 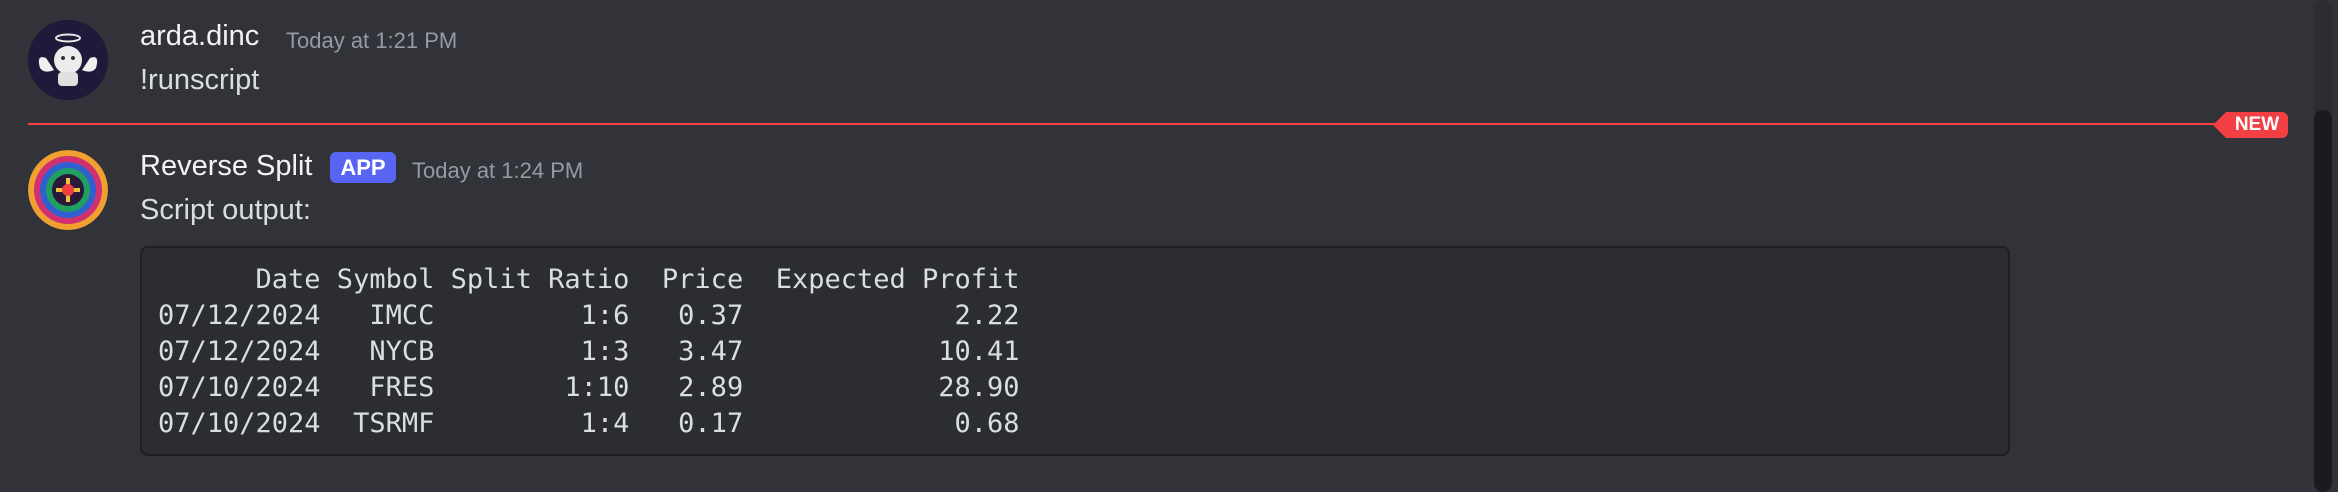 I want to click on app-badge: APP, so click(x=363, y=167).